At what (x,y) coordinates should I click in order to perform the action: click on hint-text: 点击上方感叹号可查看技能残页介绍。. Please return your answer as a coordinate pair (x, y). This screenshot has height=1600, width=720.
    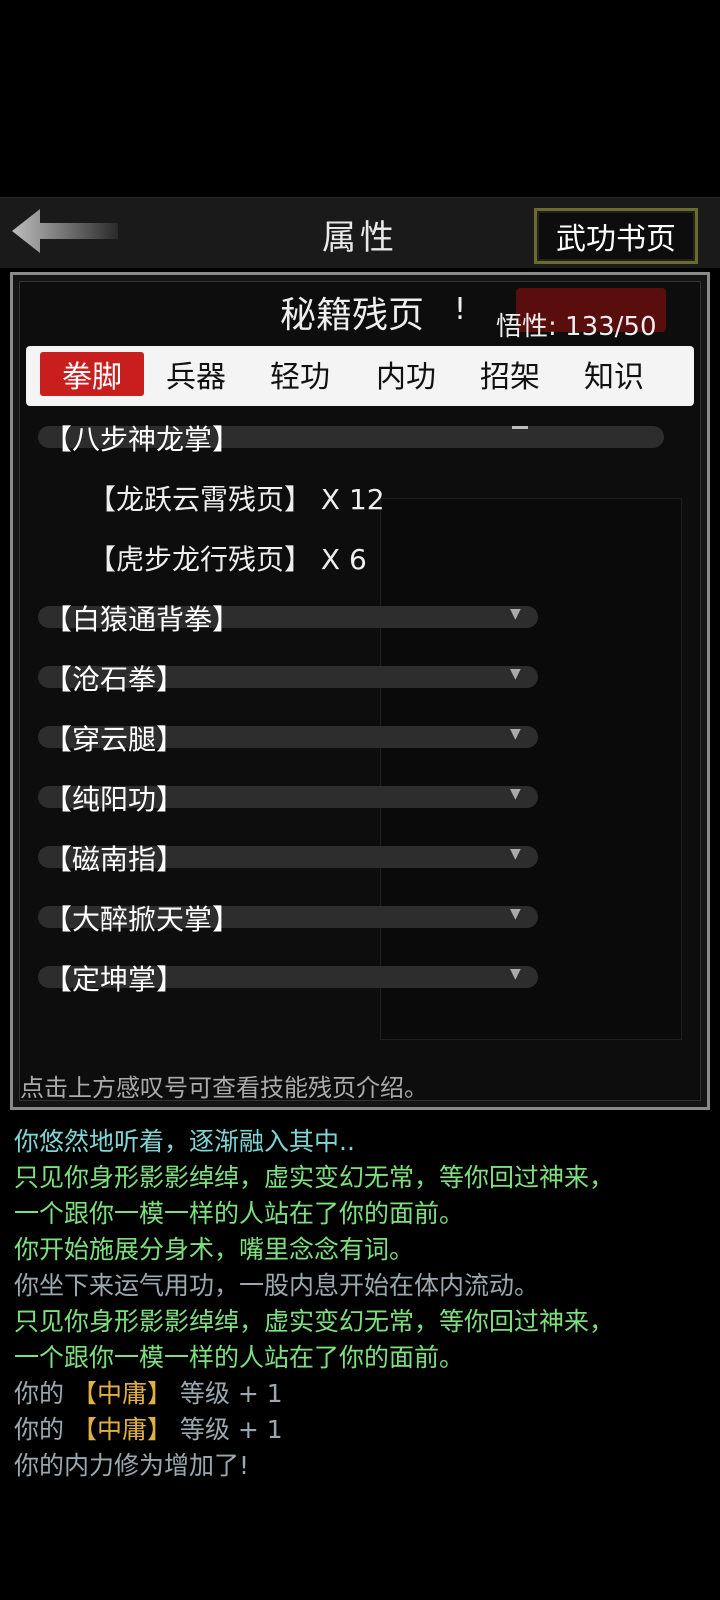
    Looking at the image, I should click on (224, 1088).